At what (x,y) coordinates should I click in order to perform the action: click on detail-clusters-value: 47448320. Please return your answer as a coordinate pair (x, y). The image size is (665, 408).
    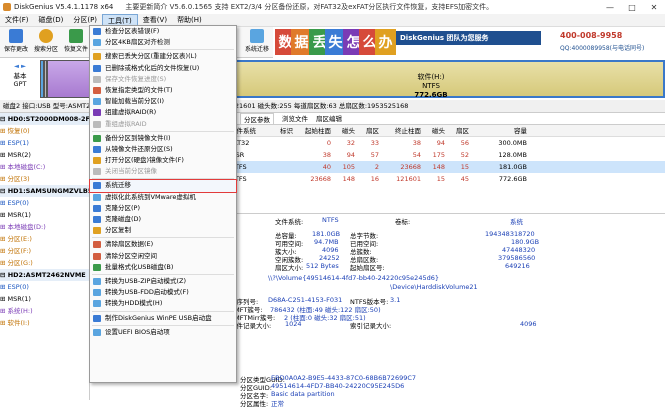
    Looking at the image, I should click on (519, 250).